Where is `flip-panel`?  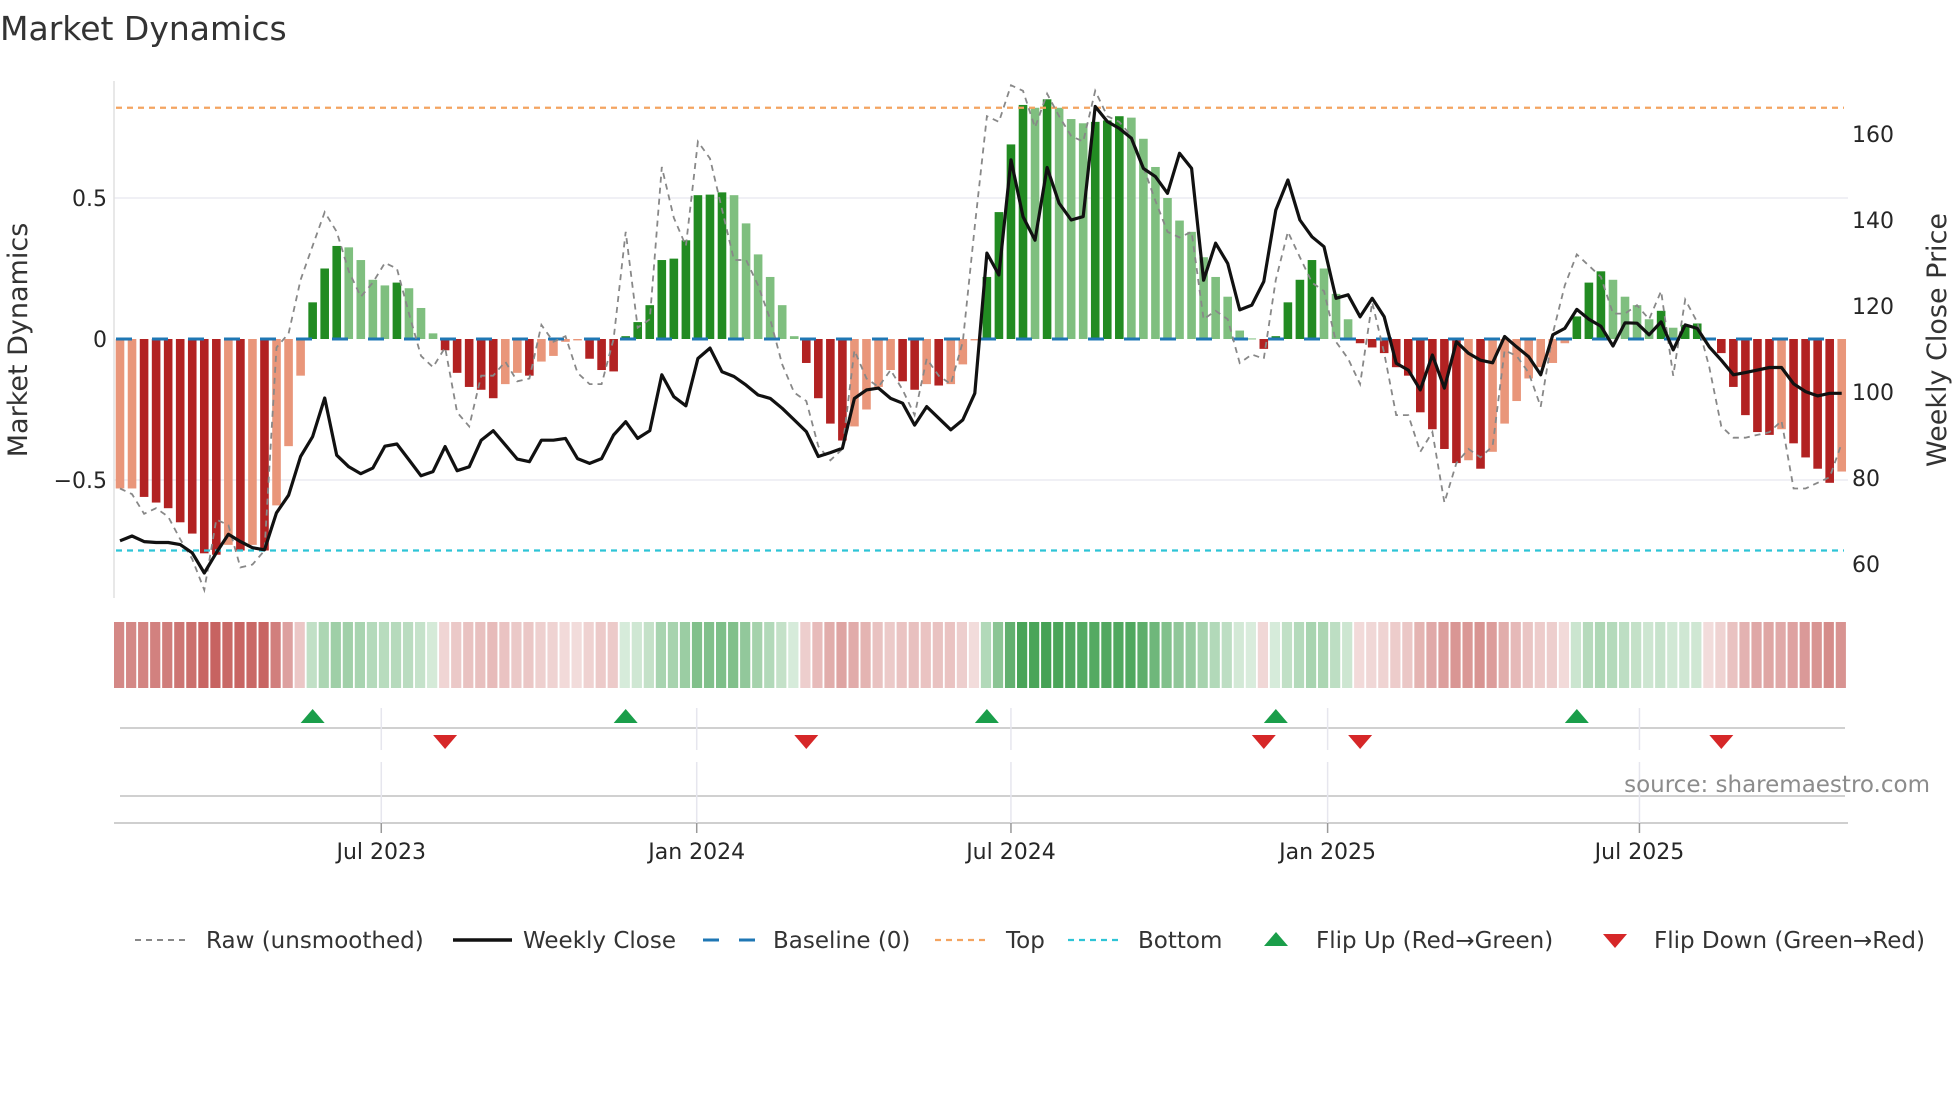
flip-panel is located at coordinates (981, 775).